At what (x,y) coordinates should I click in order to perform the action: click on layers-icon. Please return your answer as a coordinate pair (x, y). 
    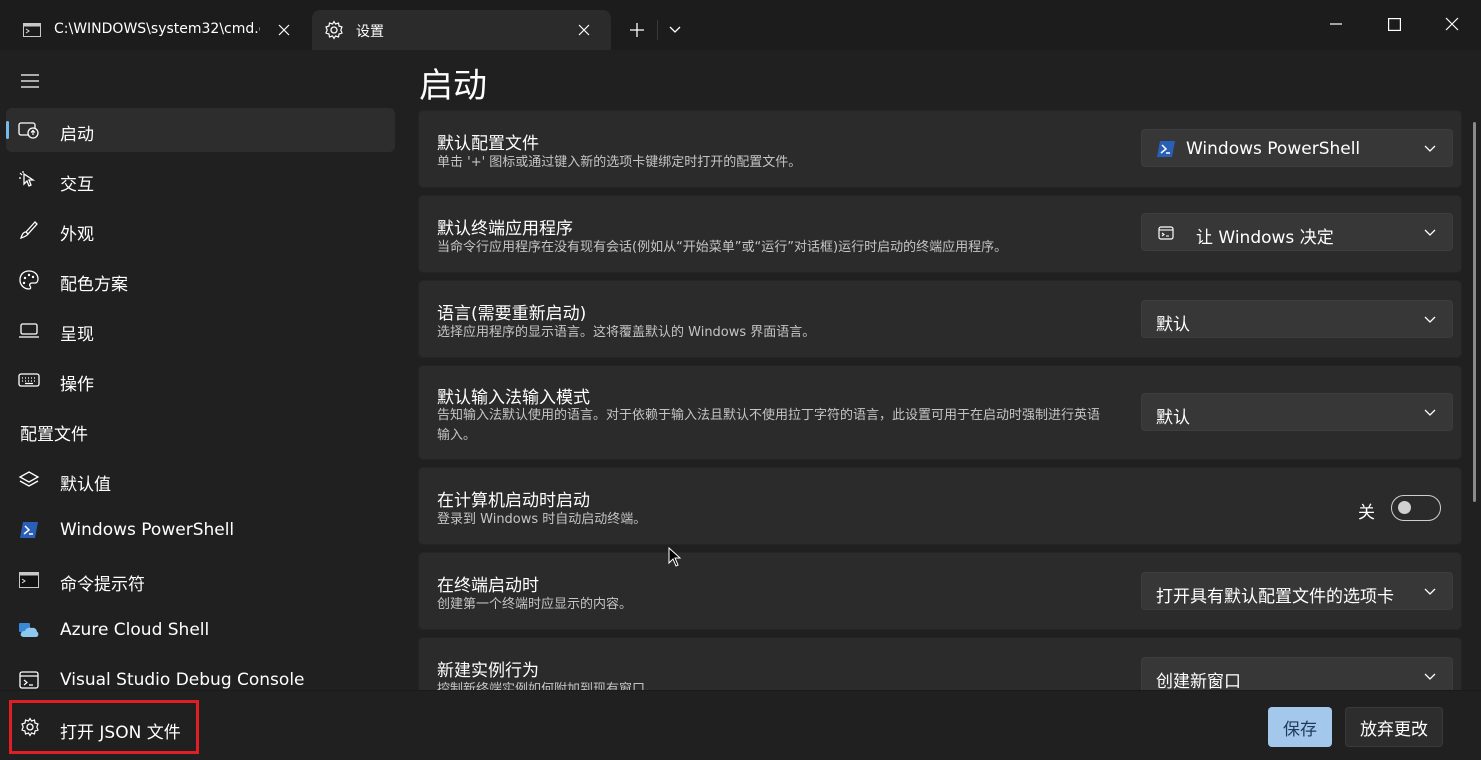
    Looking at the image, I should click on (29, 480).